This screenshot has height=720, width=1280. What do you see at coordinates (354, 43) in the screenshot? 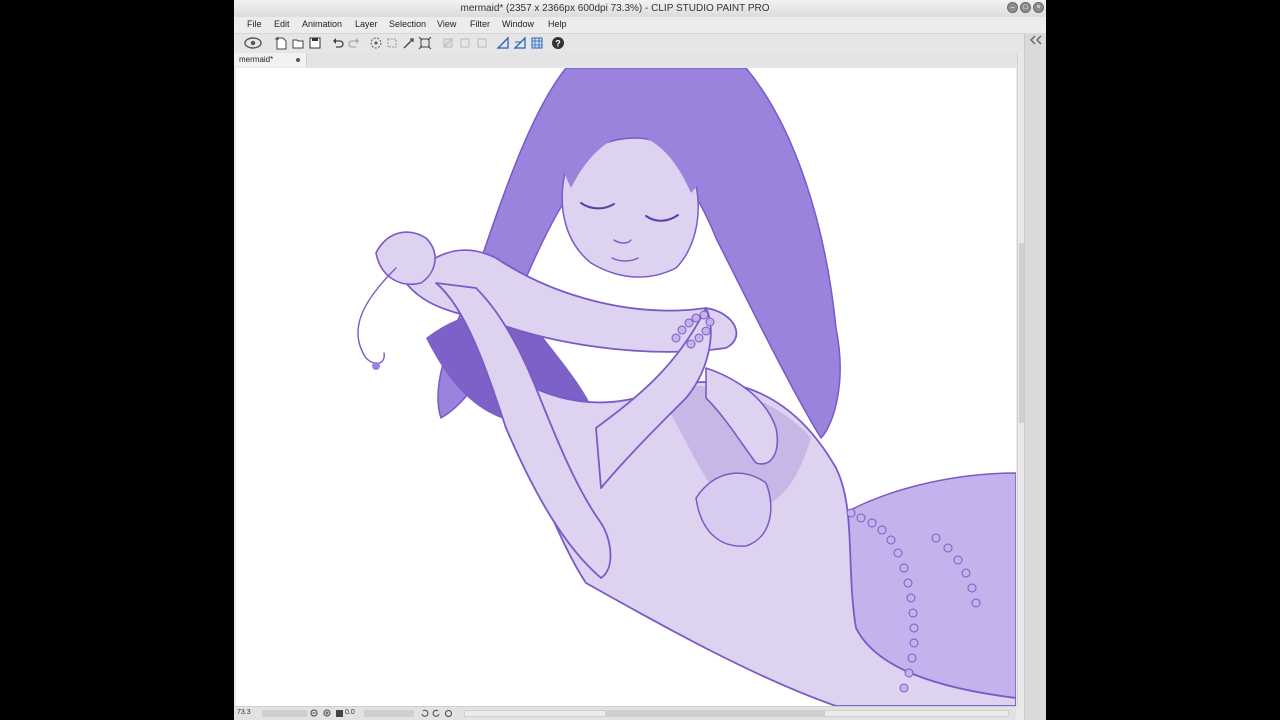
I see `redo-icon` at bounding box center [354, 43].